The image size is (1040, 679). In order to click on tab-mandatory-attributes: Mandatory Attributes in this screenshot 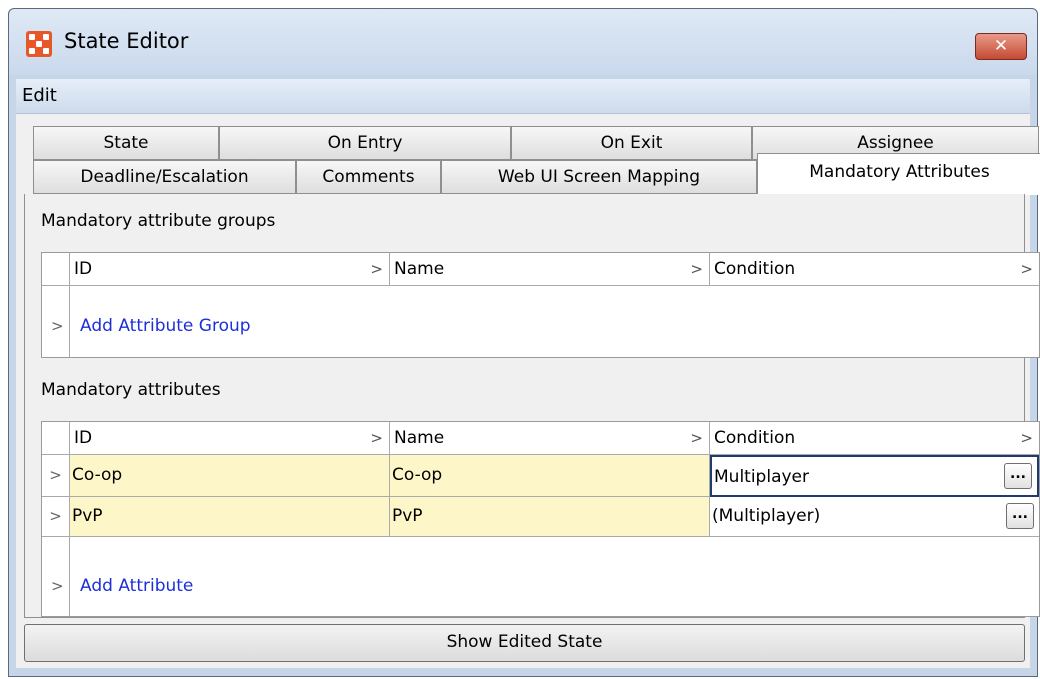, I will do `click(898, 174)`.